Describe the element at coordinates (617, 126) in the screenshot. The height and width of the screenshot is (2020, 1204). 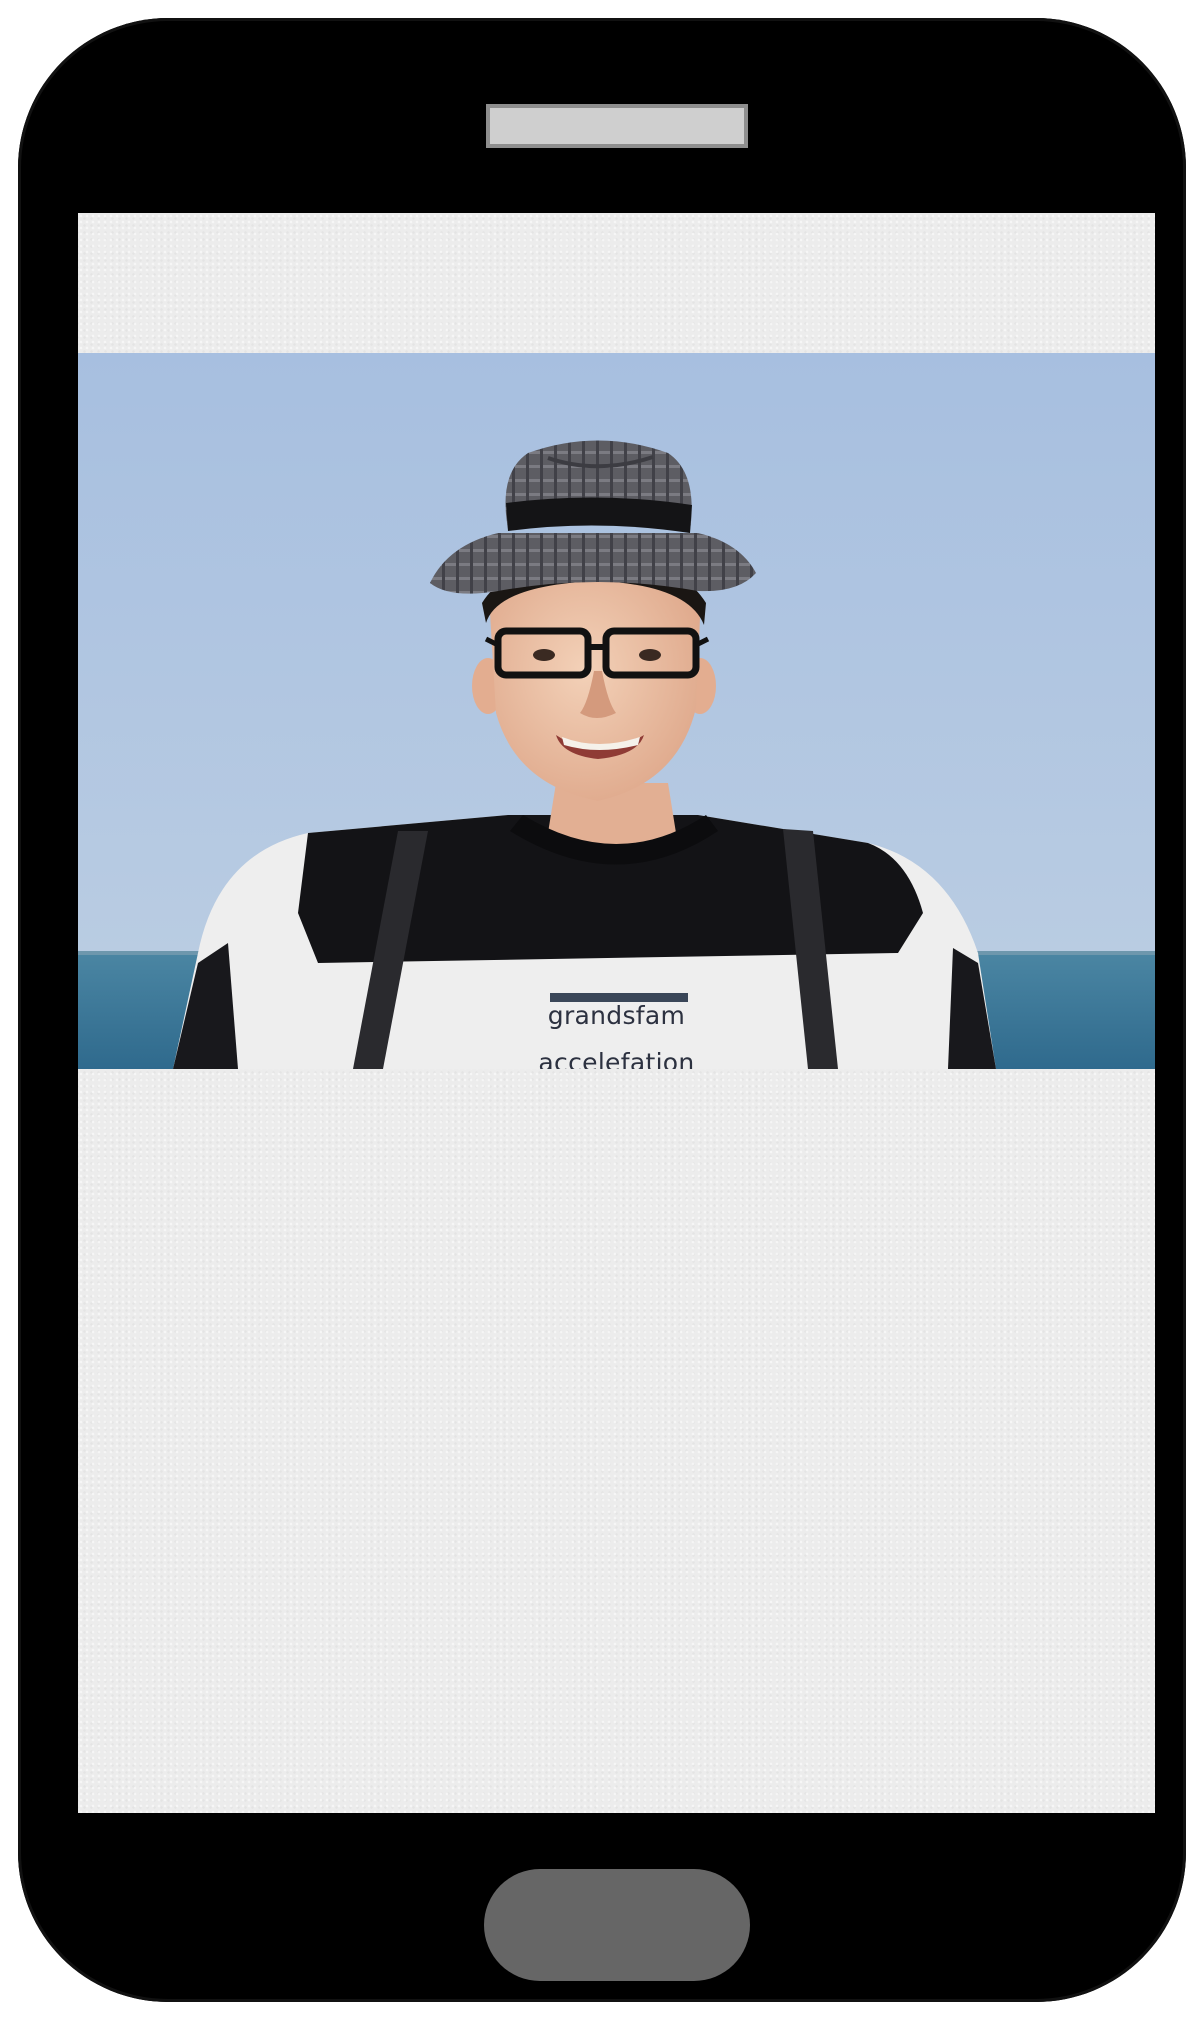
I see `earpiece-speaker` at that location.